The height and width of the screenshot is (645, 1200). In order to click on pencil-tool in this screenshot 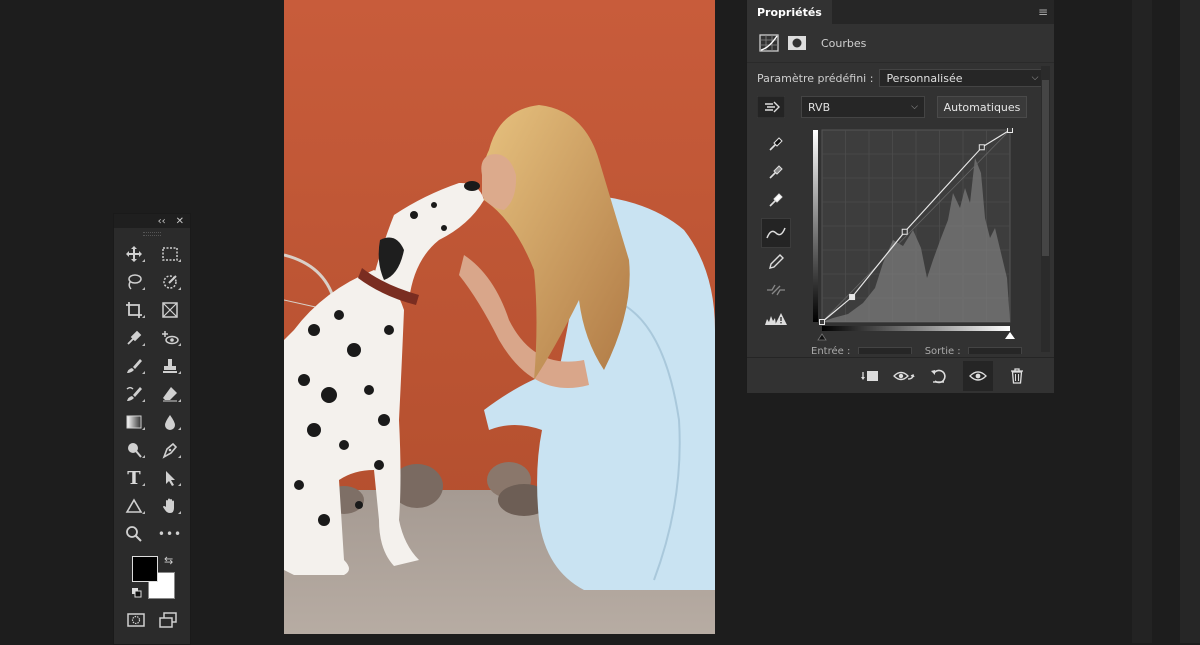, I will do `click(776, 262)`.